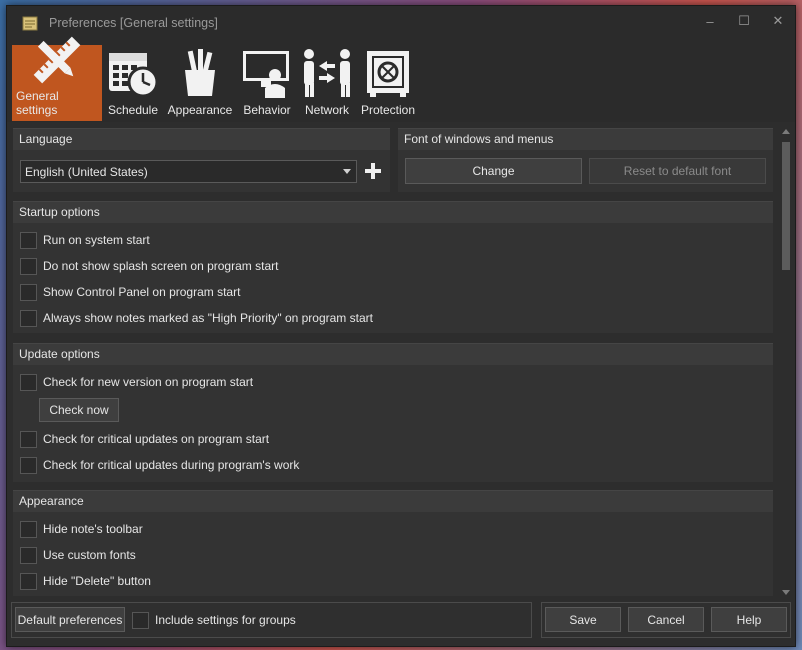  Describe the element at coordinates (786, 206) in the screenshot. I see `scroll-thumb` at that location.